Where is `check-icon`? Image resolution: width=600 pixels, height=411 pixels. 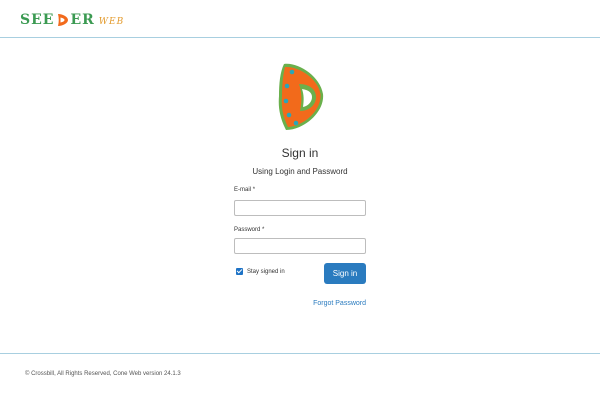 check-icon is located at coordinates (239, 271).